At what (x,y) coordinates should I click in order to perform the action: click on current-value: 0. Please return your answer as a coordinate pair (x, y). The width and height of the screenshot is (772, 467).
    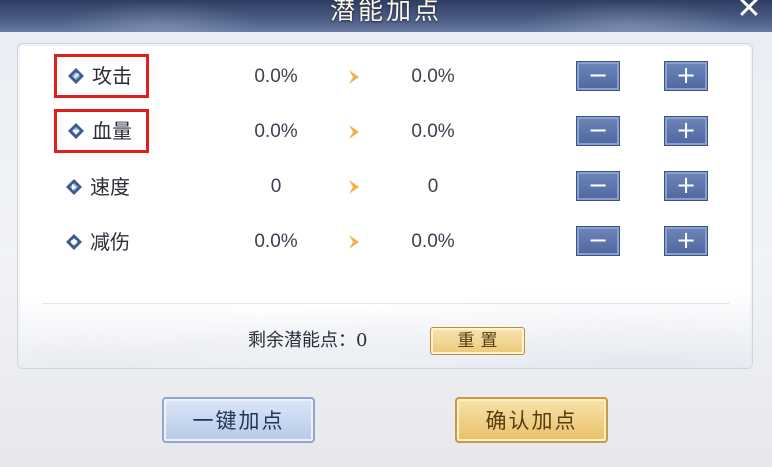
    Looking at the image, I should click on (276, 186).